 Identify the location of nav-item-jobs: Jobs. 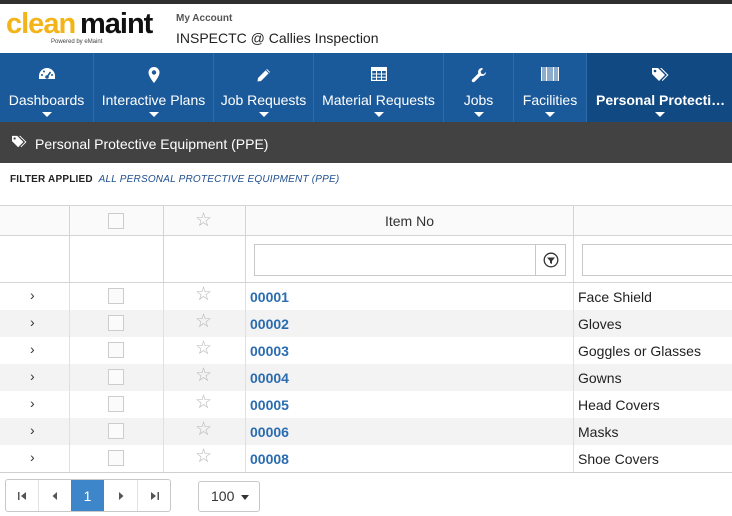
(479, 87).